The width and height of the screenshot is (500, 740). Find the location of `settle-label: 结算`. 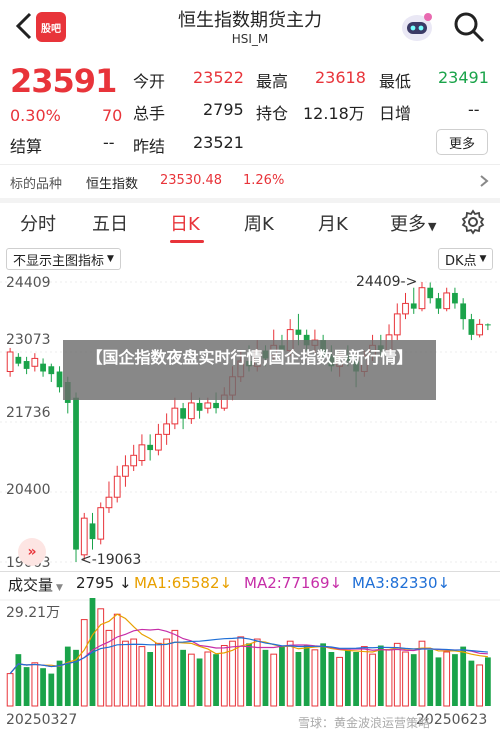

settle-label: 结算 is located at coordinates (26, 146).